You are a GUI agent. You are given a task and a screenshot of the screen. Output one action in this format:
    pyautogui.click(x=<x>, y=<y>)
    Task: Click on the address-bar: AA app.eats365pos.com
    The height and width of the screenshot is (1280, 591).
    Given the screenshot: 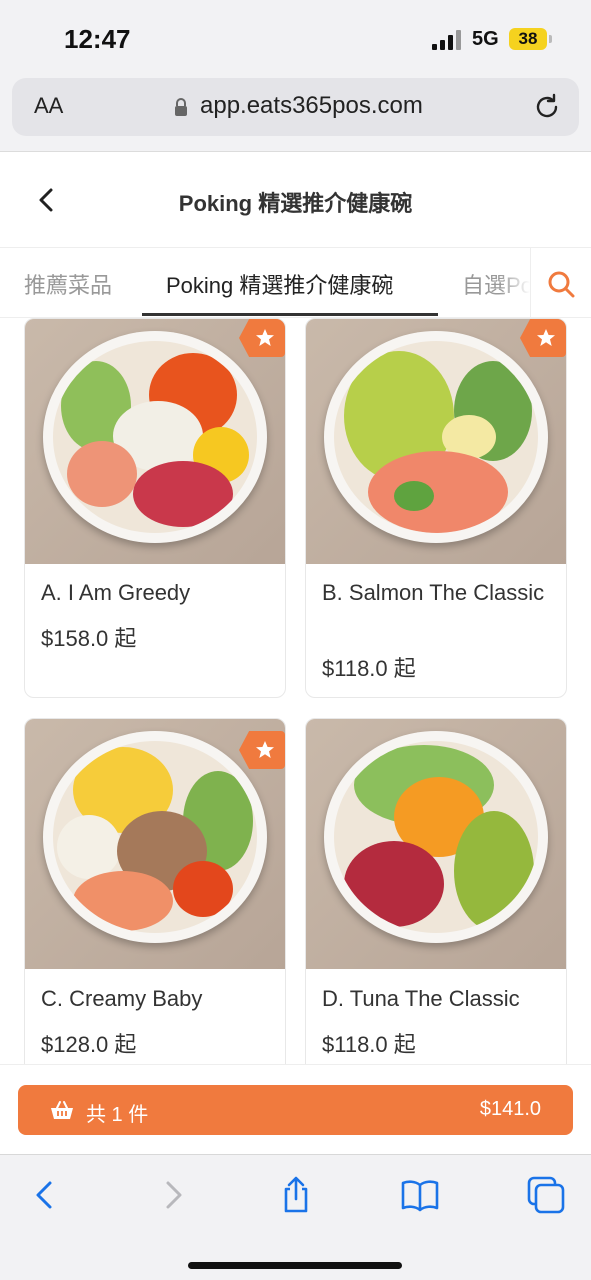 What is the action you would take?
    pyautogui.click(x=295, y=107)
    